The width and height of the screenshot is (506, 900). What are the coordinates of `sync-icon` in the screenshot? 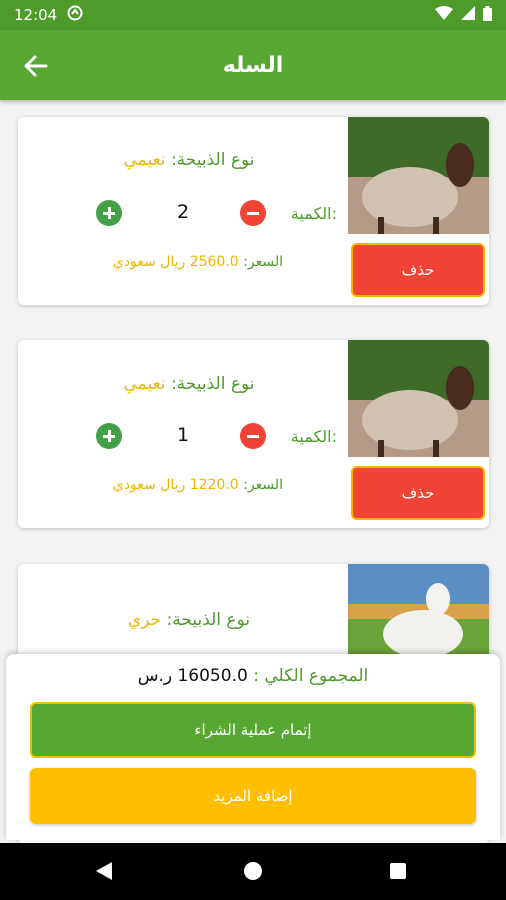 It's located at (75, 15).